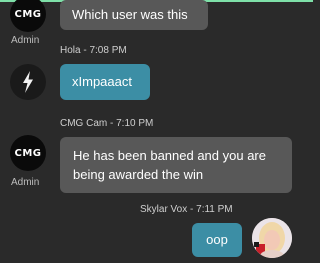 This screenshot has height=263, width=320. I want to click on message-bubble: xImpaaact, so click(105, 82).